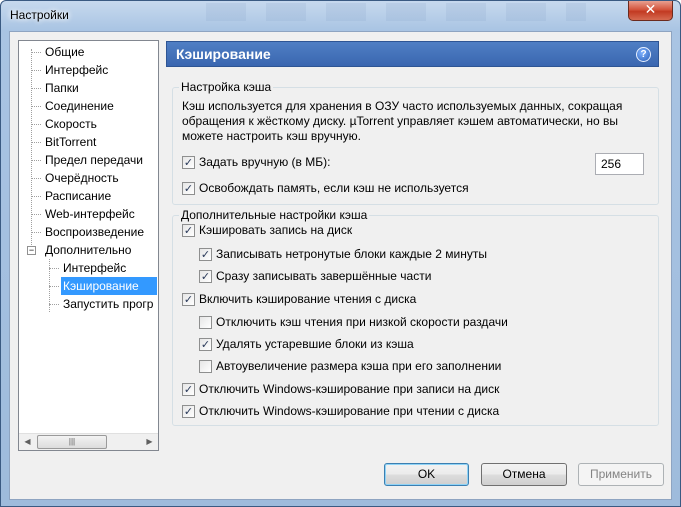 This screenshot has height=507, width=681. Describe the element at coordinates (94, 160) in the screenshot. I see `tree-item-transfer-cap: Предел передачи` at that location.